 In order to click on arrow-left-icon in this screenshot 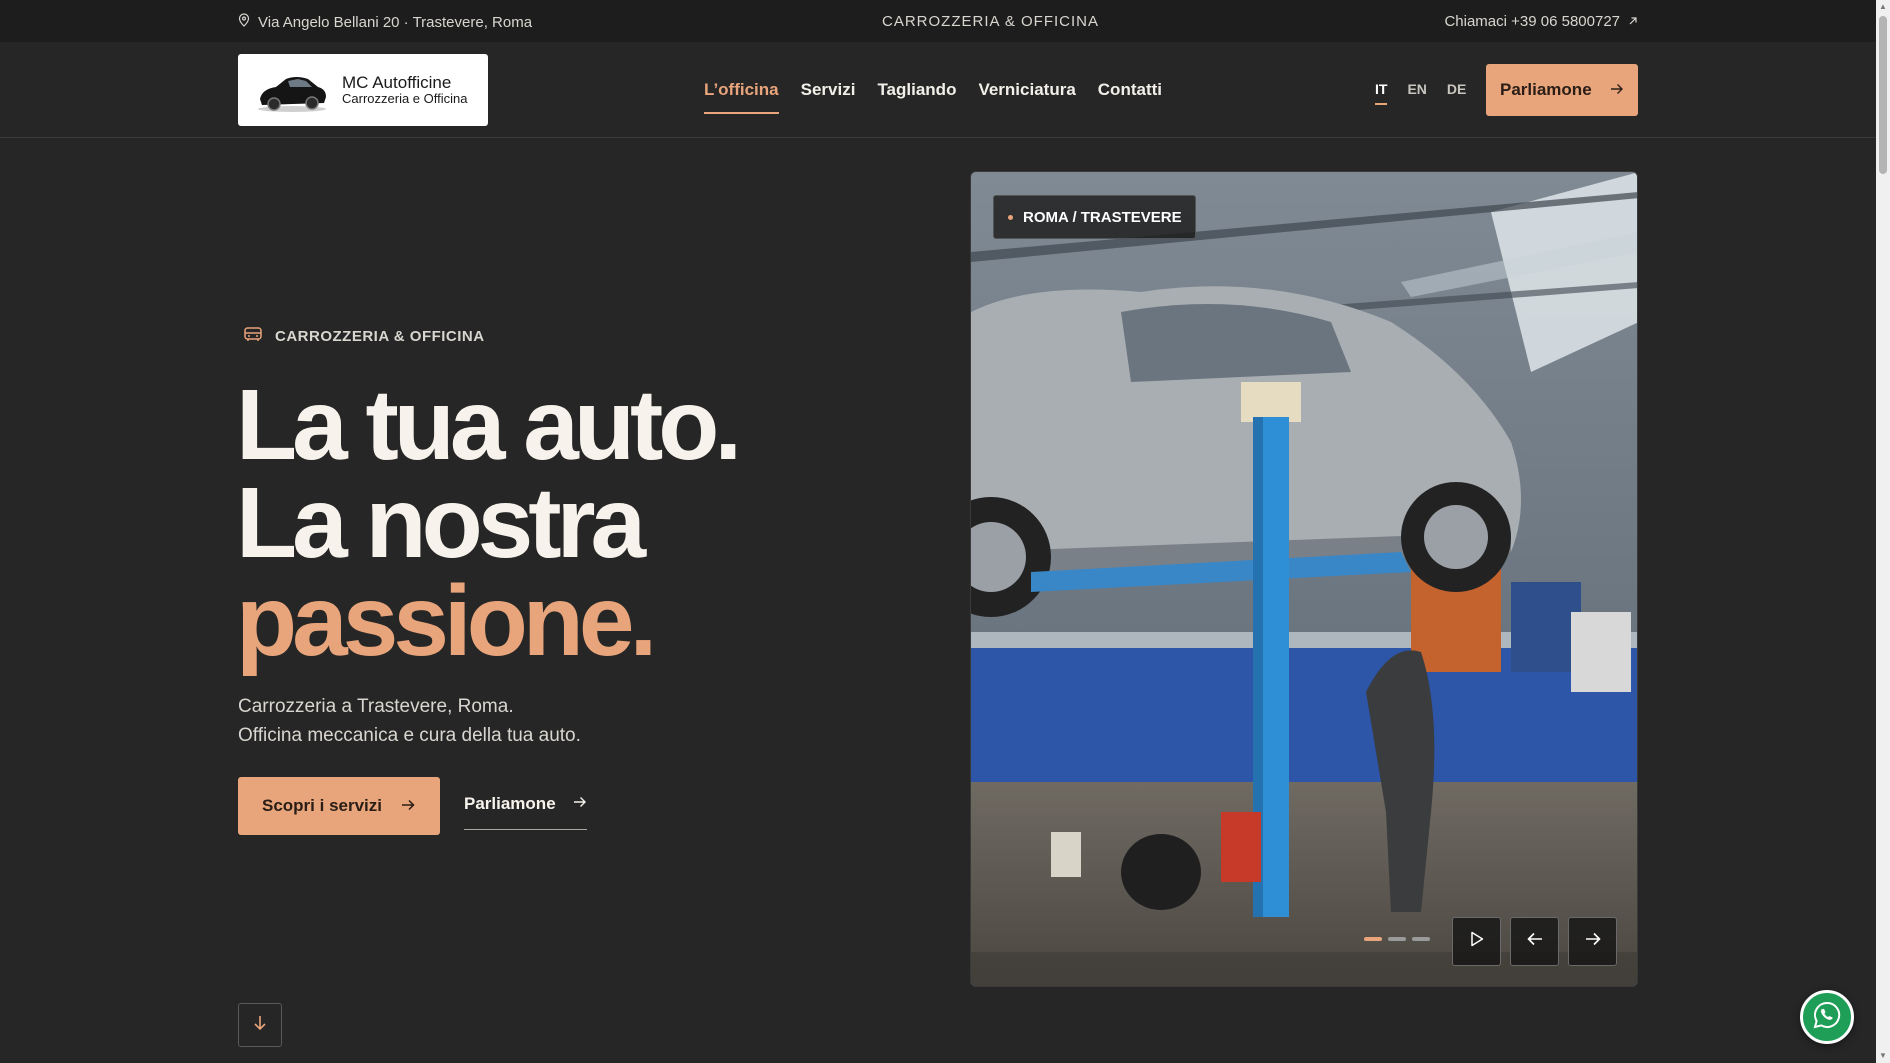, I will do `click(1534, 941)`.